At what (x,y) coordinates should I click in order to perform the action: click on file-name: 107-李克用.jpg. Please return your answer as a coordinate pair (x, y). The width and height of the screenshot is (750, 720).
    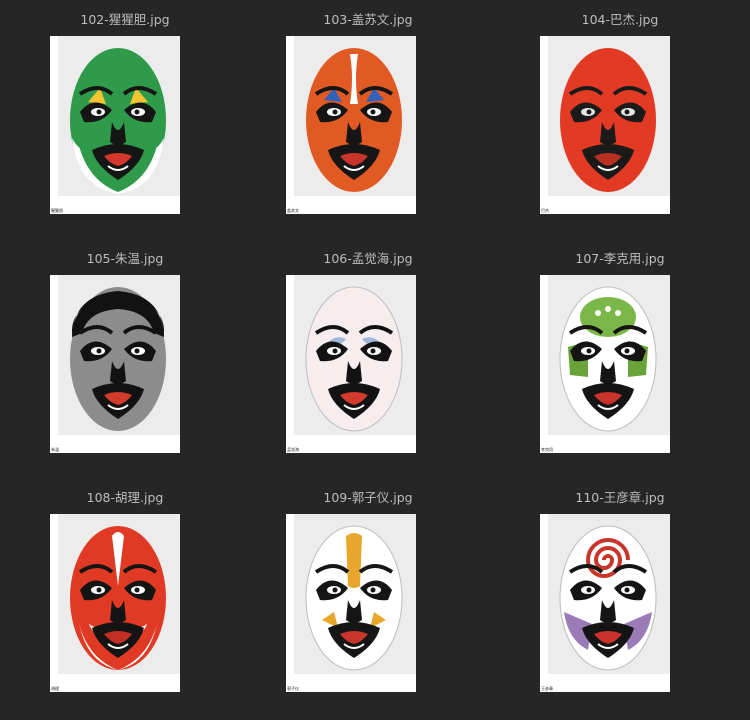
    Looking at the image, I should click on (620, 259).